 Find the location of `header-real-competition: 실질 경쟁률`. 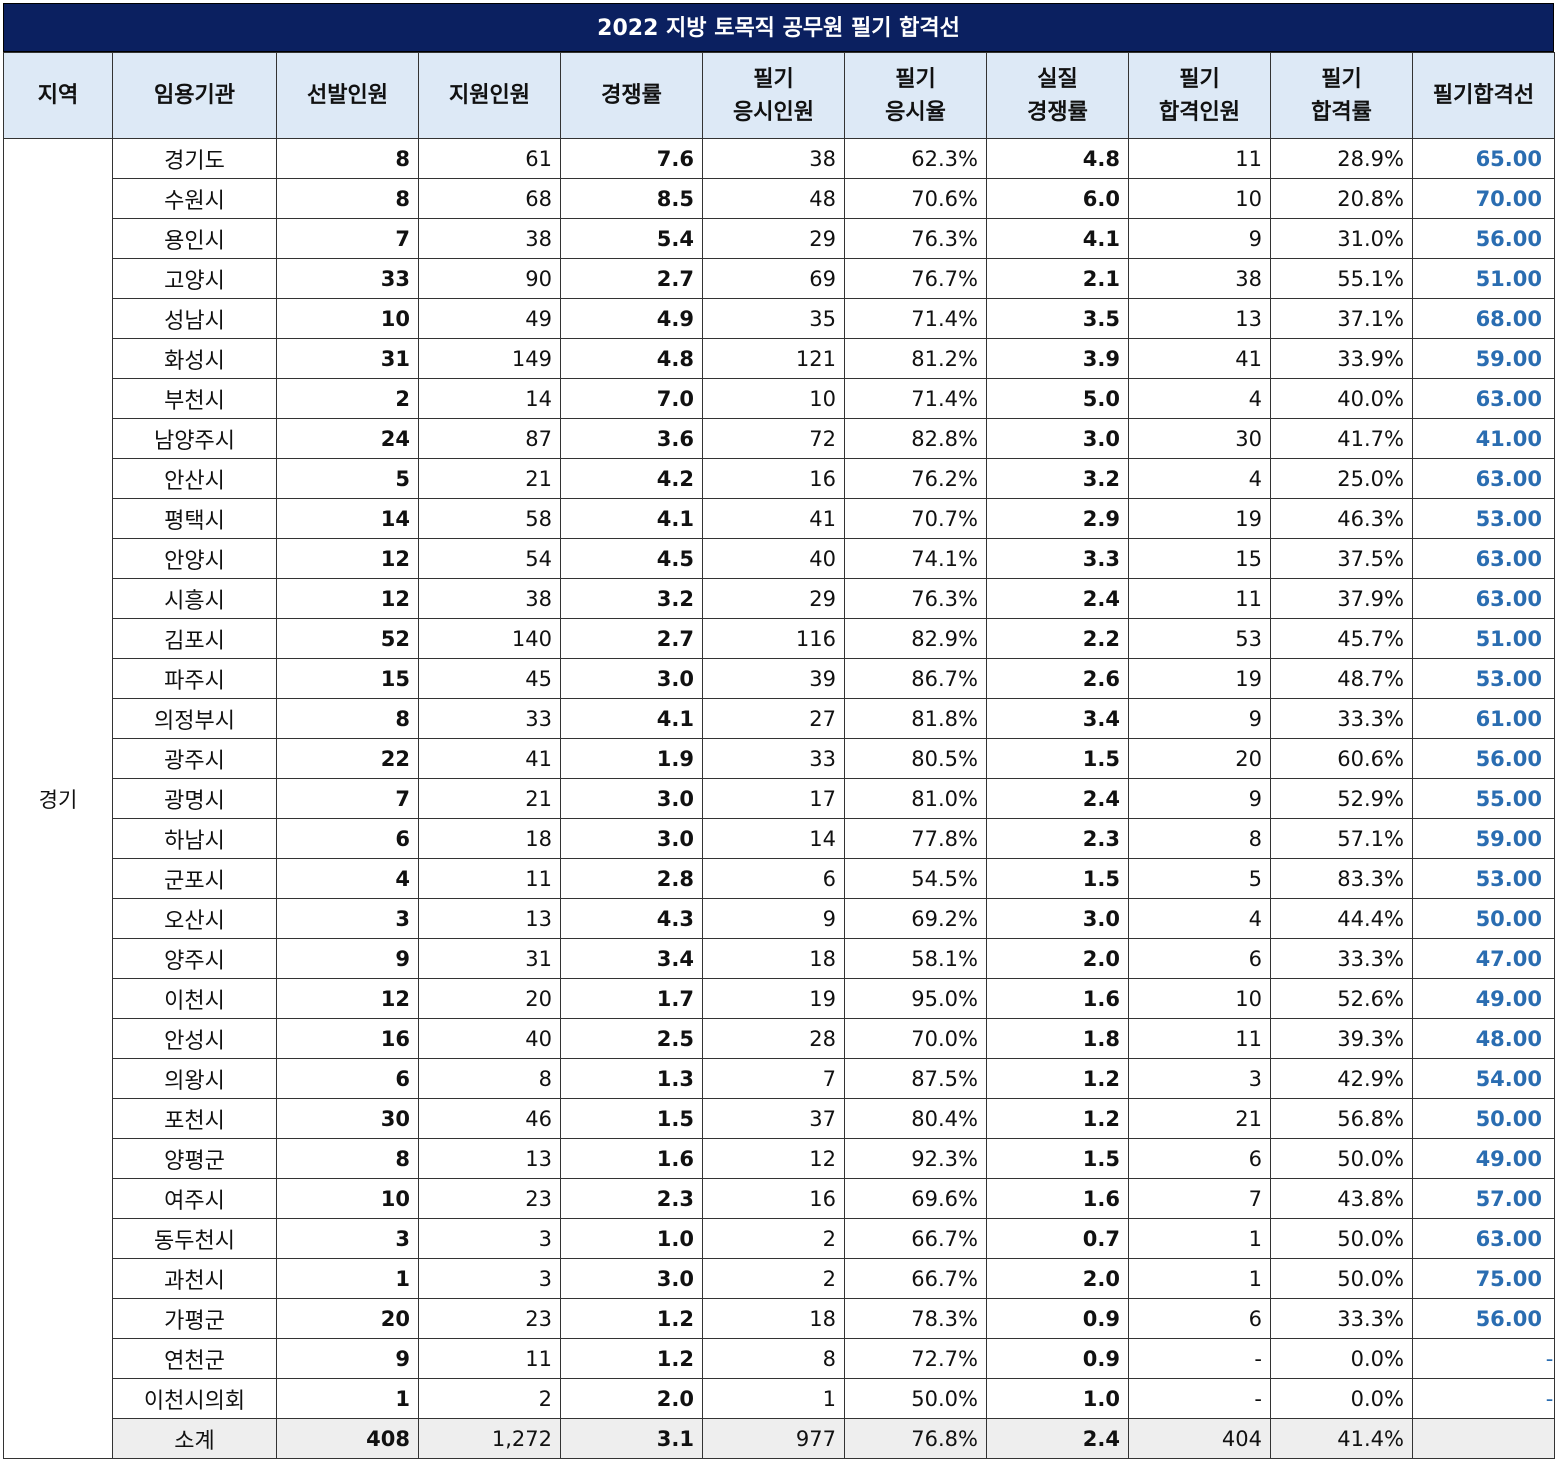

header-real-competition: 실질 경쟁률 is located at coordinates (1057, 95).